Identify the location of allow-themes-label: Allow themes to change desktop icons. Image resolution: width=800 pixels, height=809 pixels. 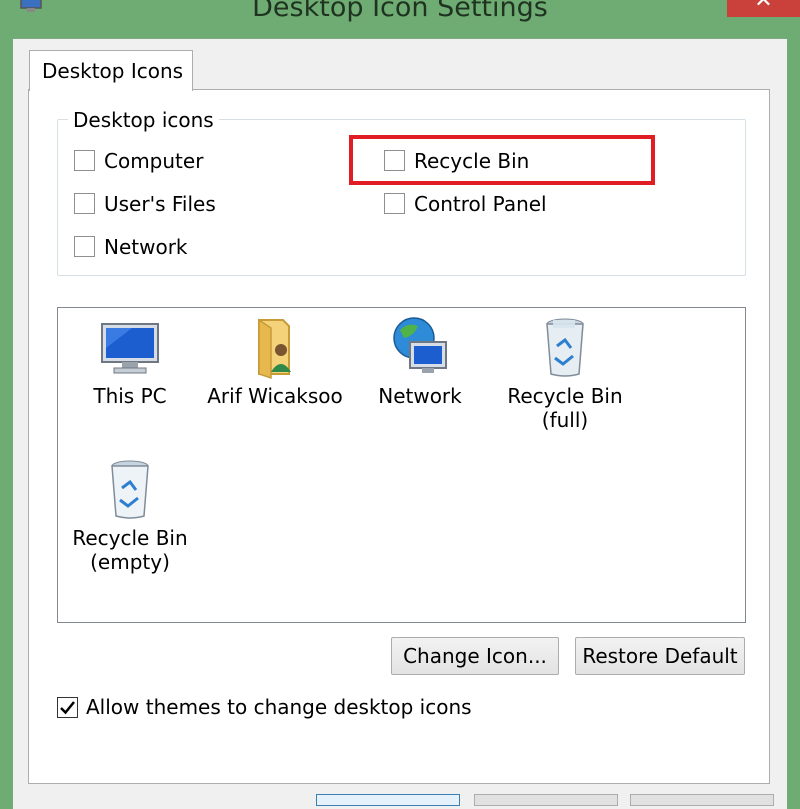
(279, 707).